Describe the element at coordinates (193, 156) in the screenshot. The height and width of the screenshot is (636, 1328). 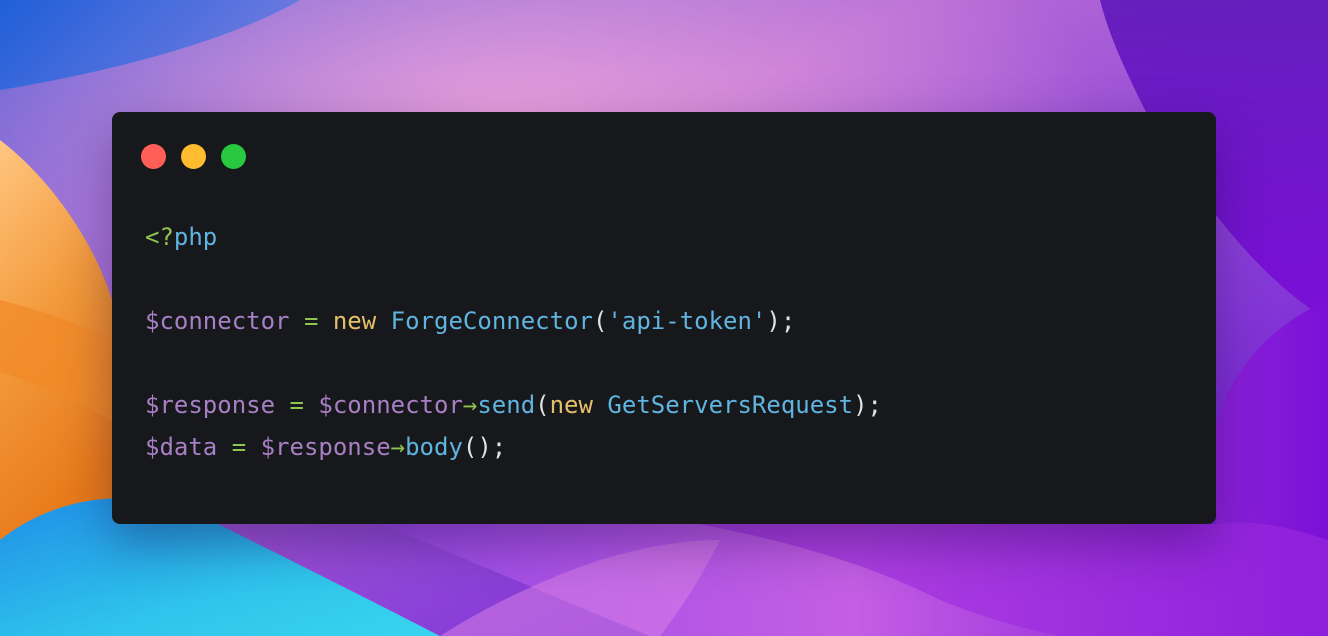
I see `minimize-icon` at that location.